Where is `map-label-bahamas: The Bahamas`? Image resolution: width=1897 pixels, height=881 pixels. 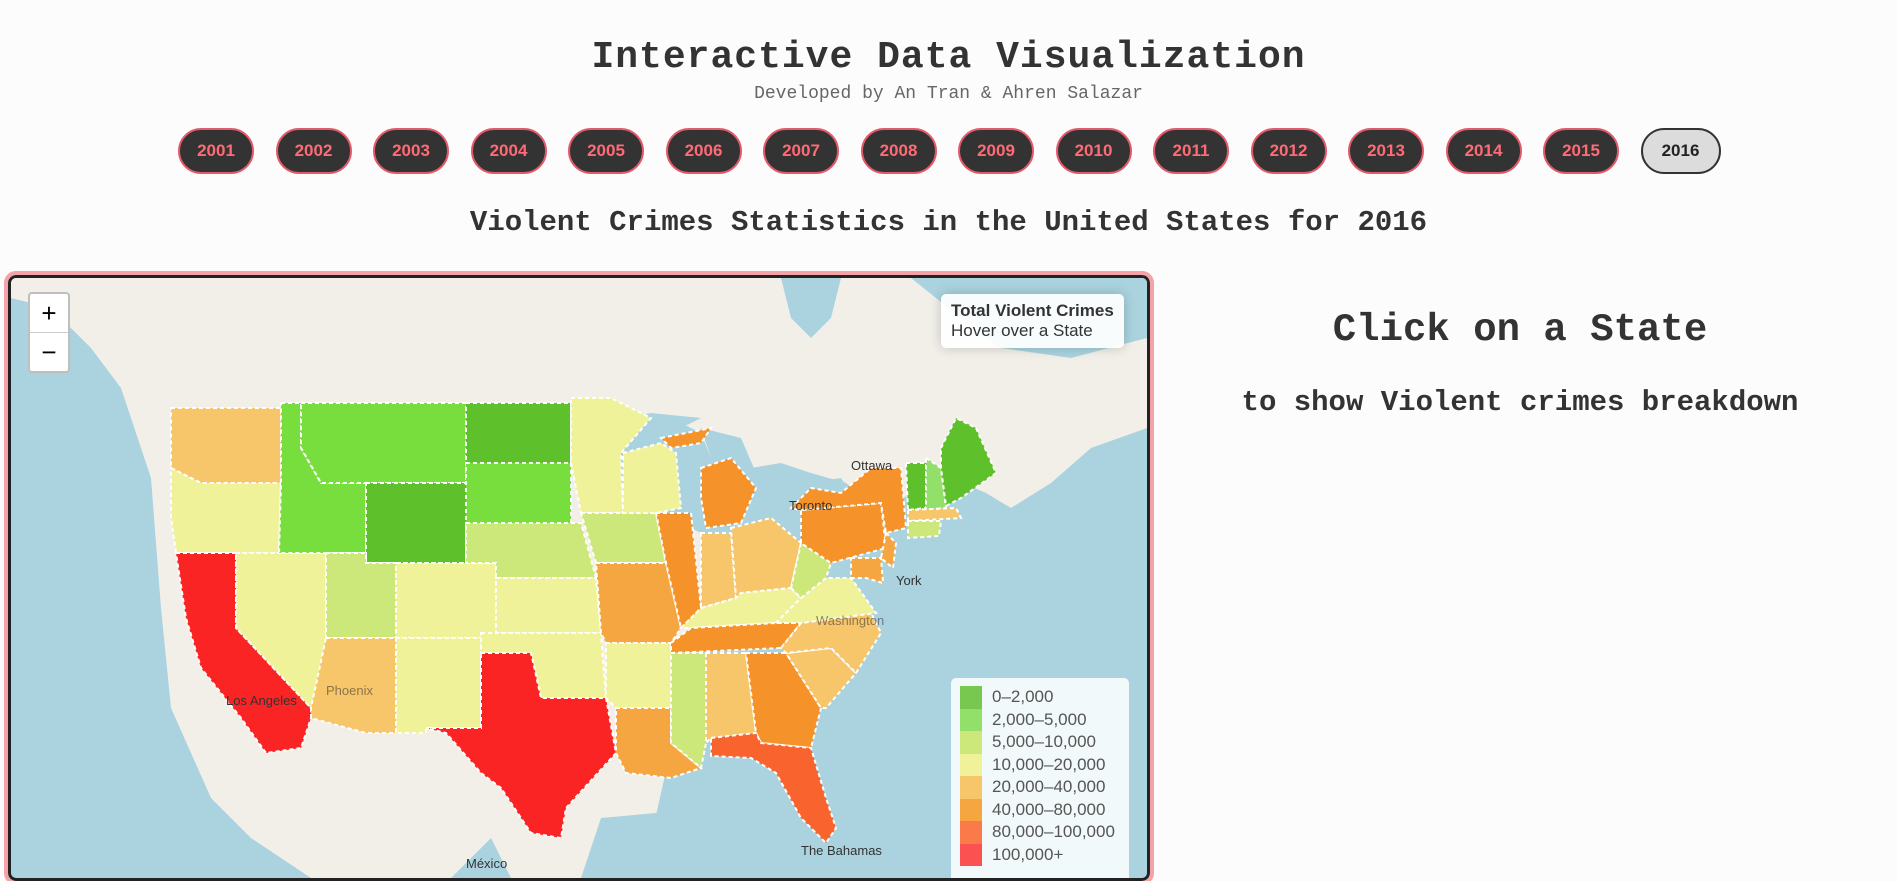
map-label-bahamas: The Bahamas is located at coordinates (841, 850).